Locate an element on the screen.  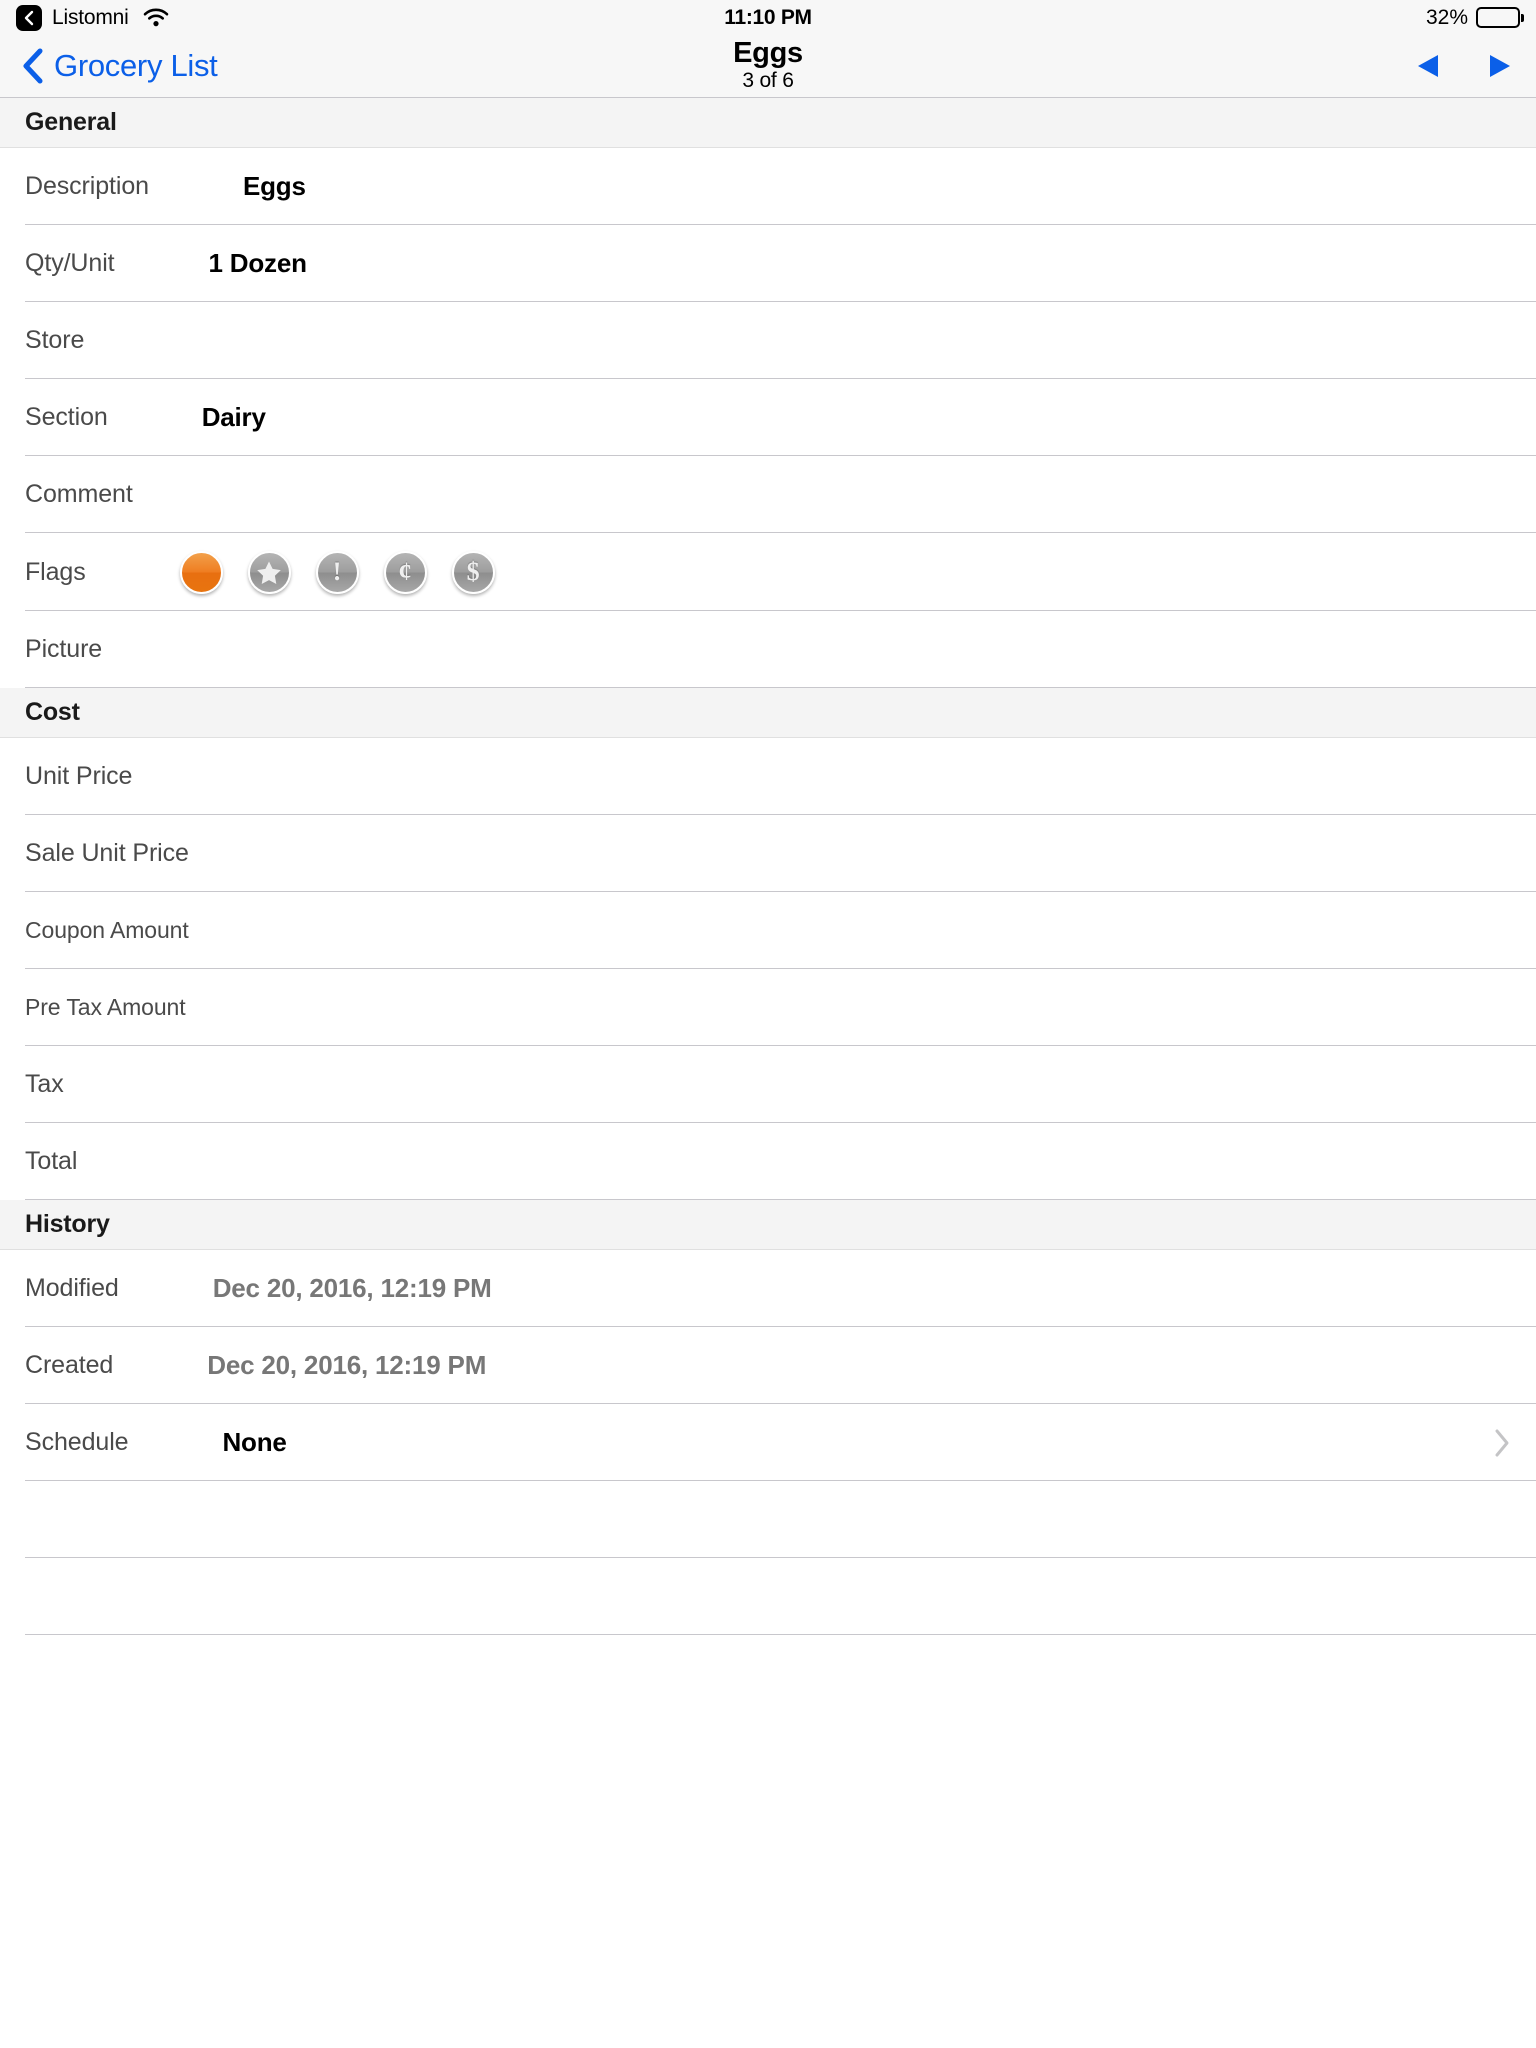
status-bar-left: Listomni is located at coordinates (92, 17).